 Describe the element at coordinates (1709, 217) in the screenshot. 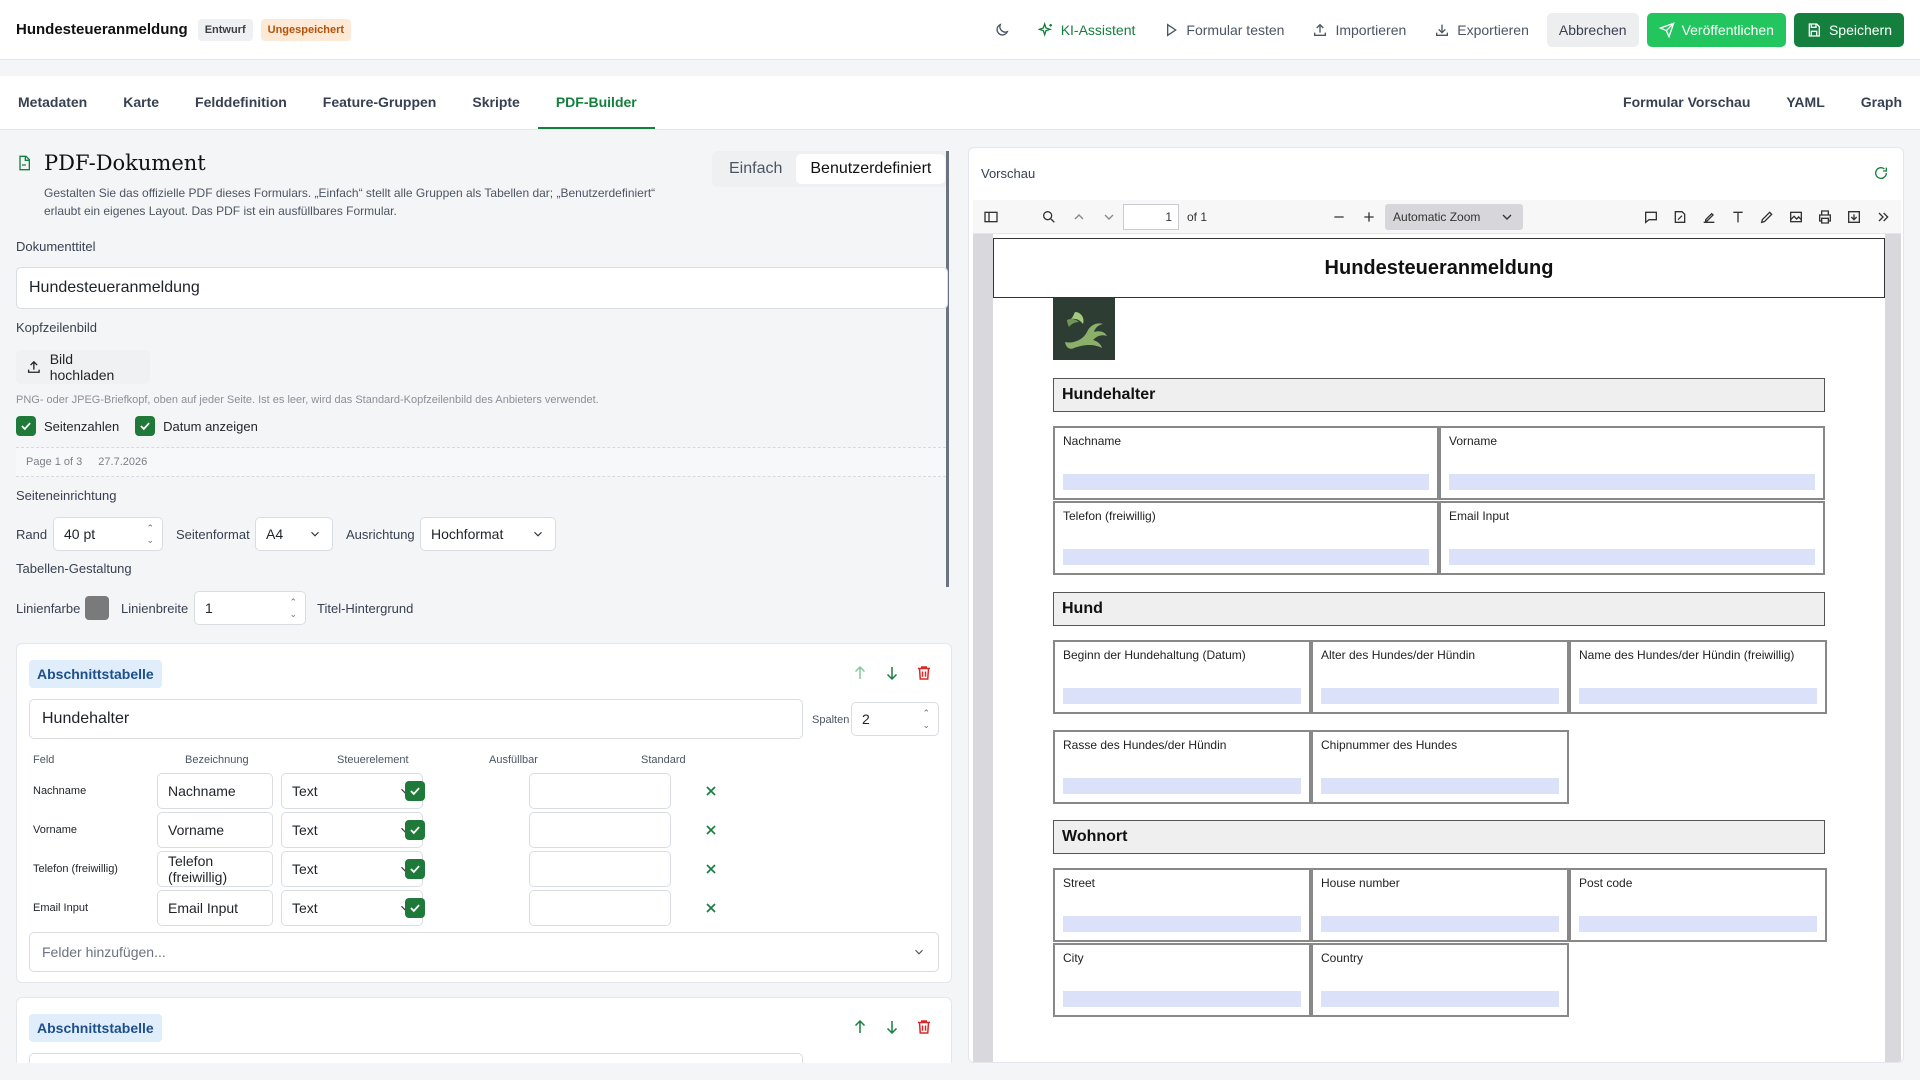

I see `highlight-icon` at that location.